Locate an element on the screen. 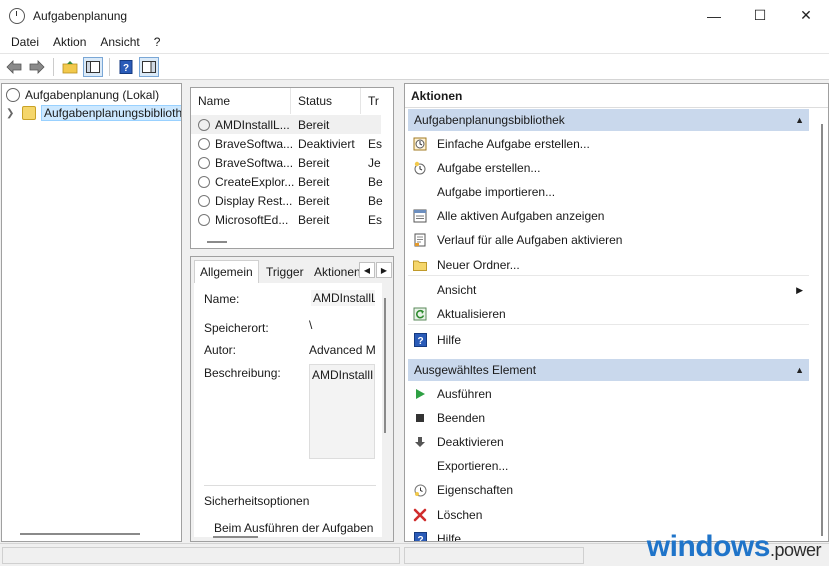  action-run: Ausführen is located at coordinates (608, 394).